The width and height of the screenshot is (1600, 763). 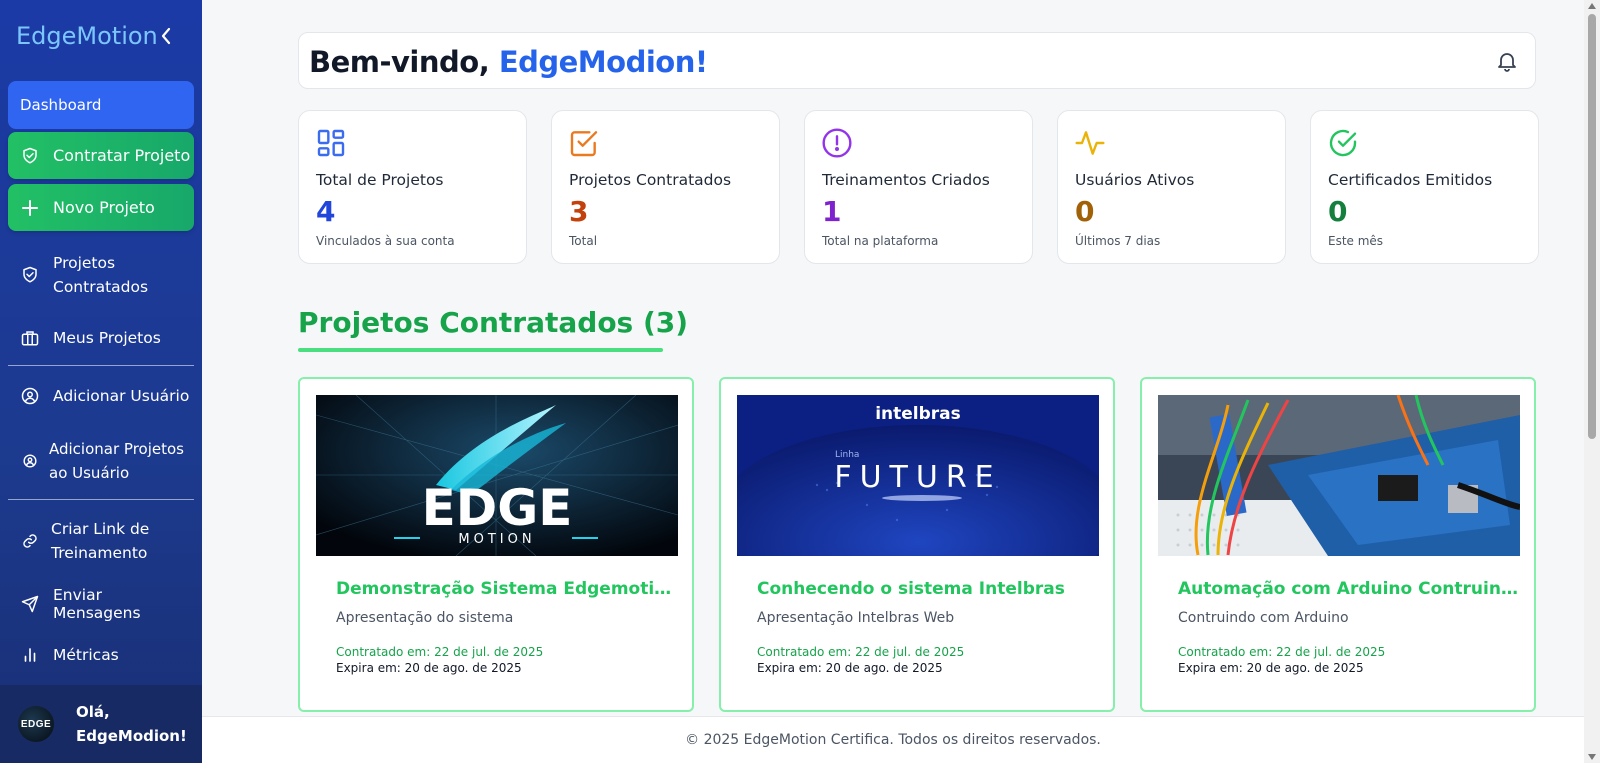 I want to click on sidebar-item-label: Adicionar Usuário, so click(x=121, y=396).